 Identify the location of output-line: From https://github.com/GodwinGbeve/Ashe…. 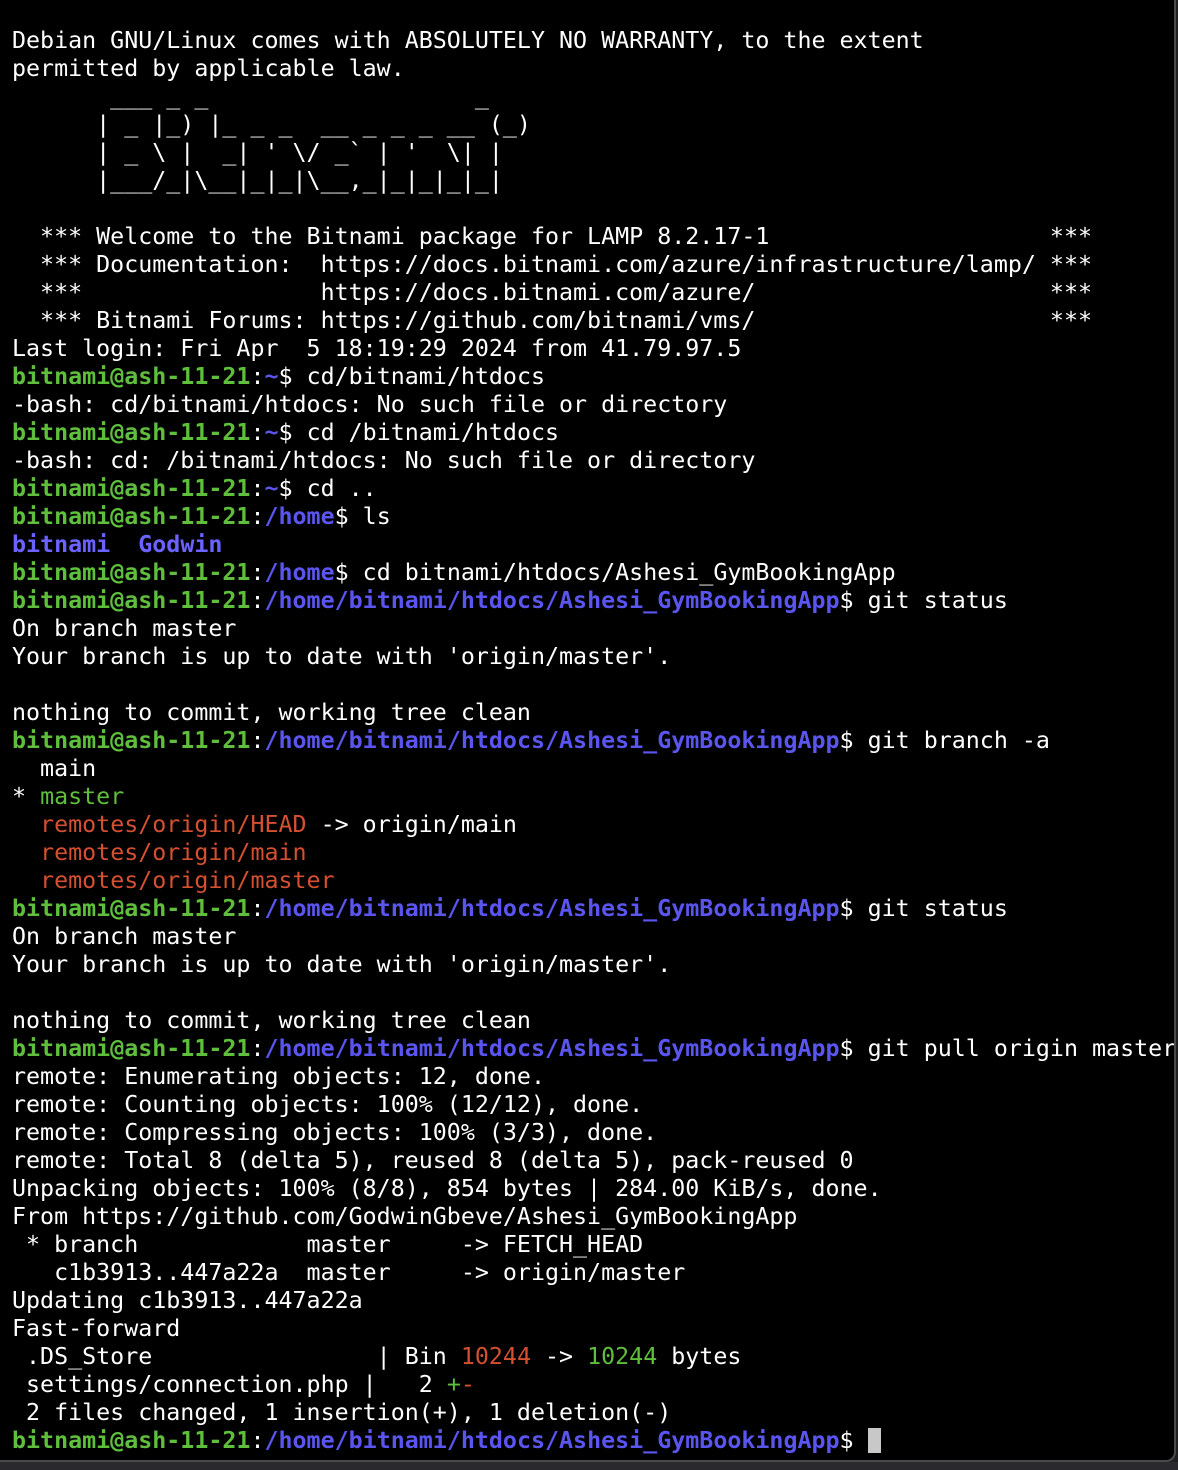
(593, 1217).